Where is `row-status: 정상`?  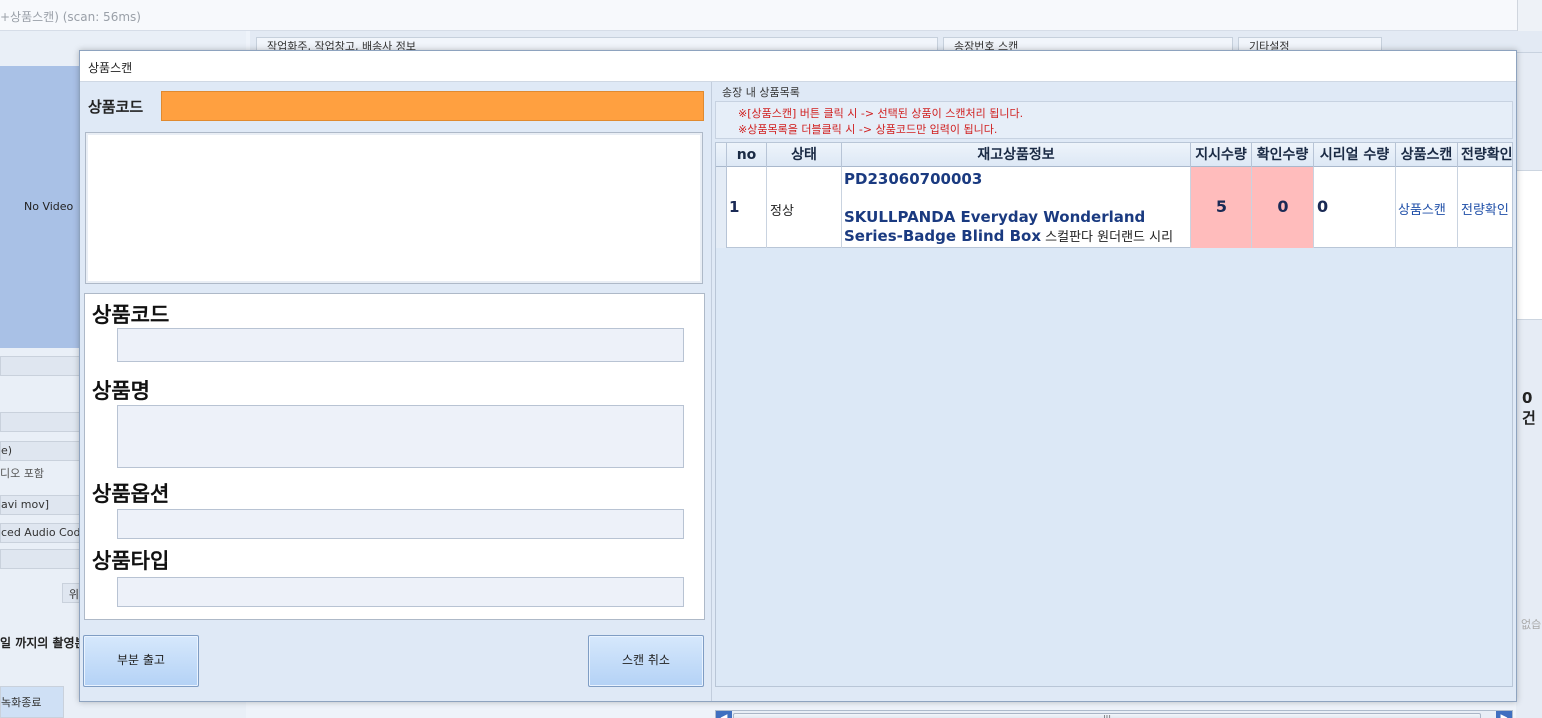 row-status: 정상 is located at coordinates (782, 211).